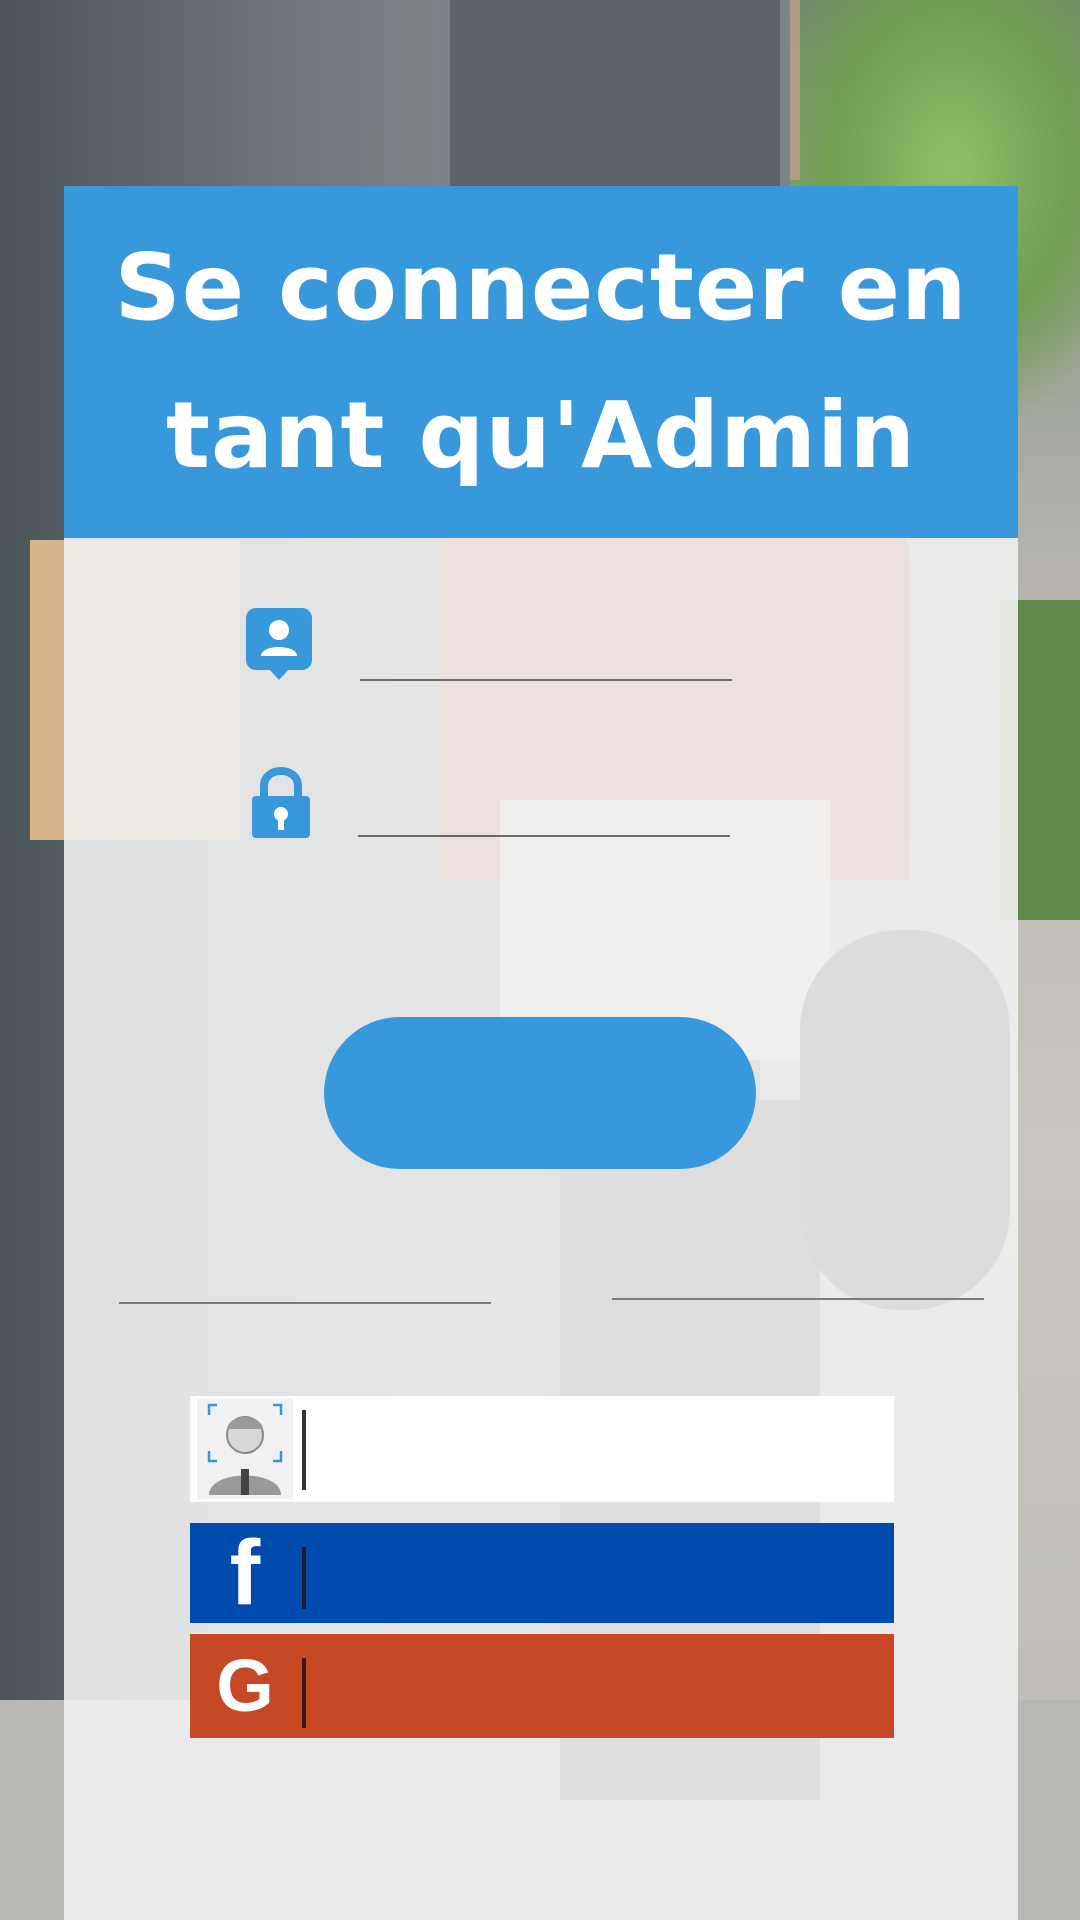 The height and width of the screenshot is (1920, 1080). Describe the element at coordinates (542, 1573) in the screenshot. I see `facebook-login-button: f` at that location.